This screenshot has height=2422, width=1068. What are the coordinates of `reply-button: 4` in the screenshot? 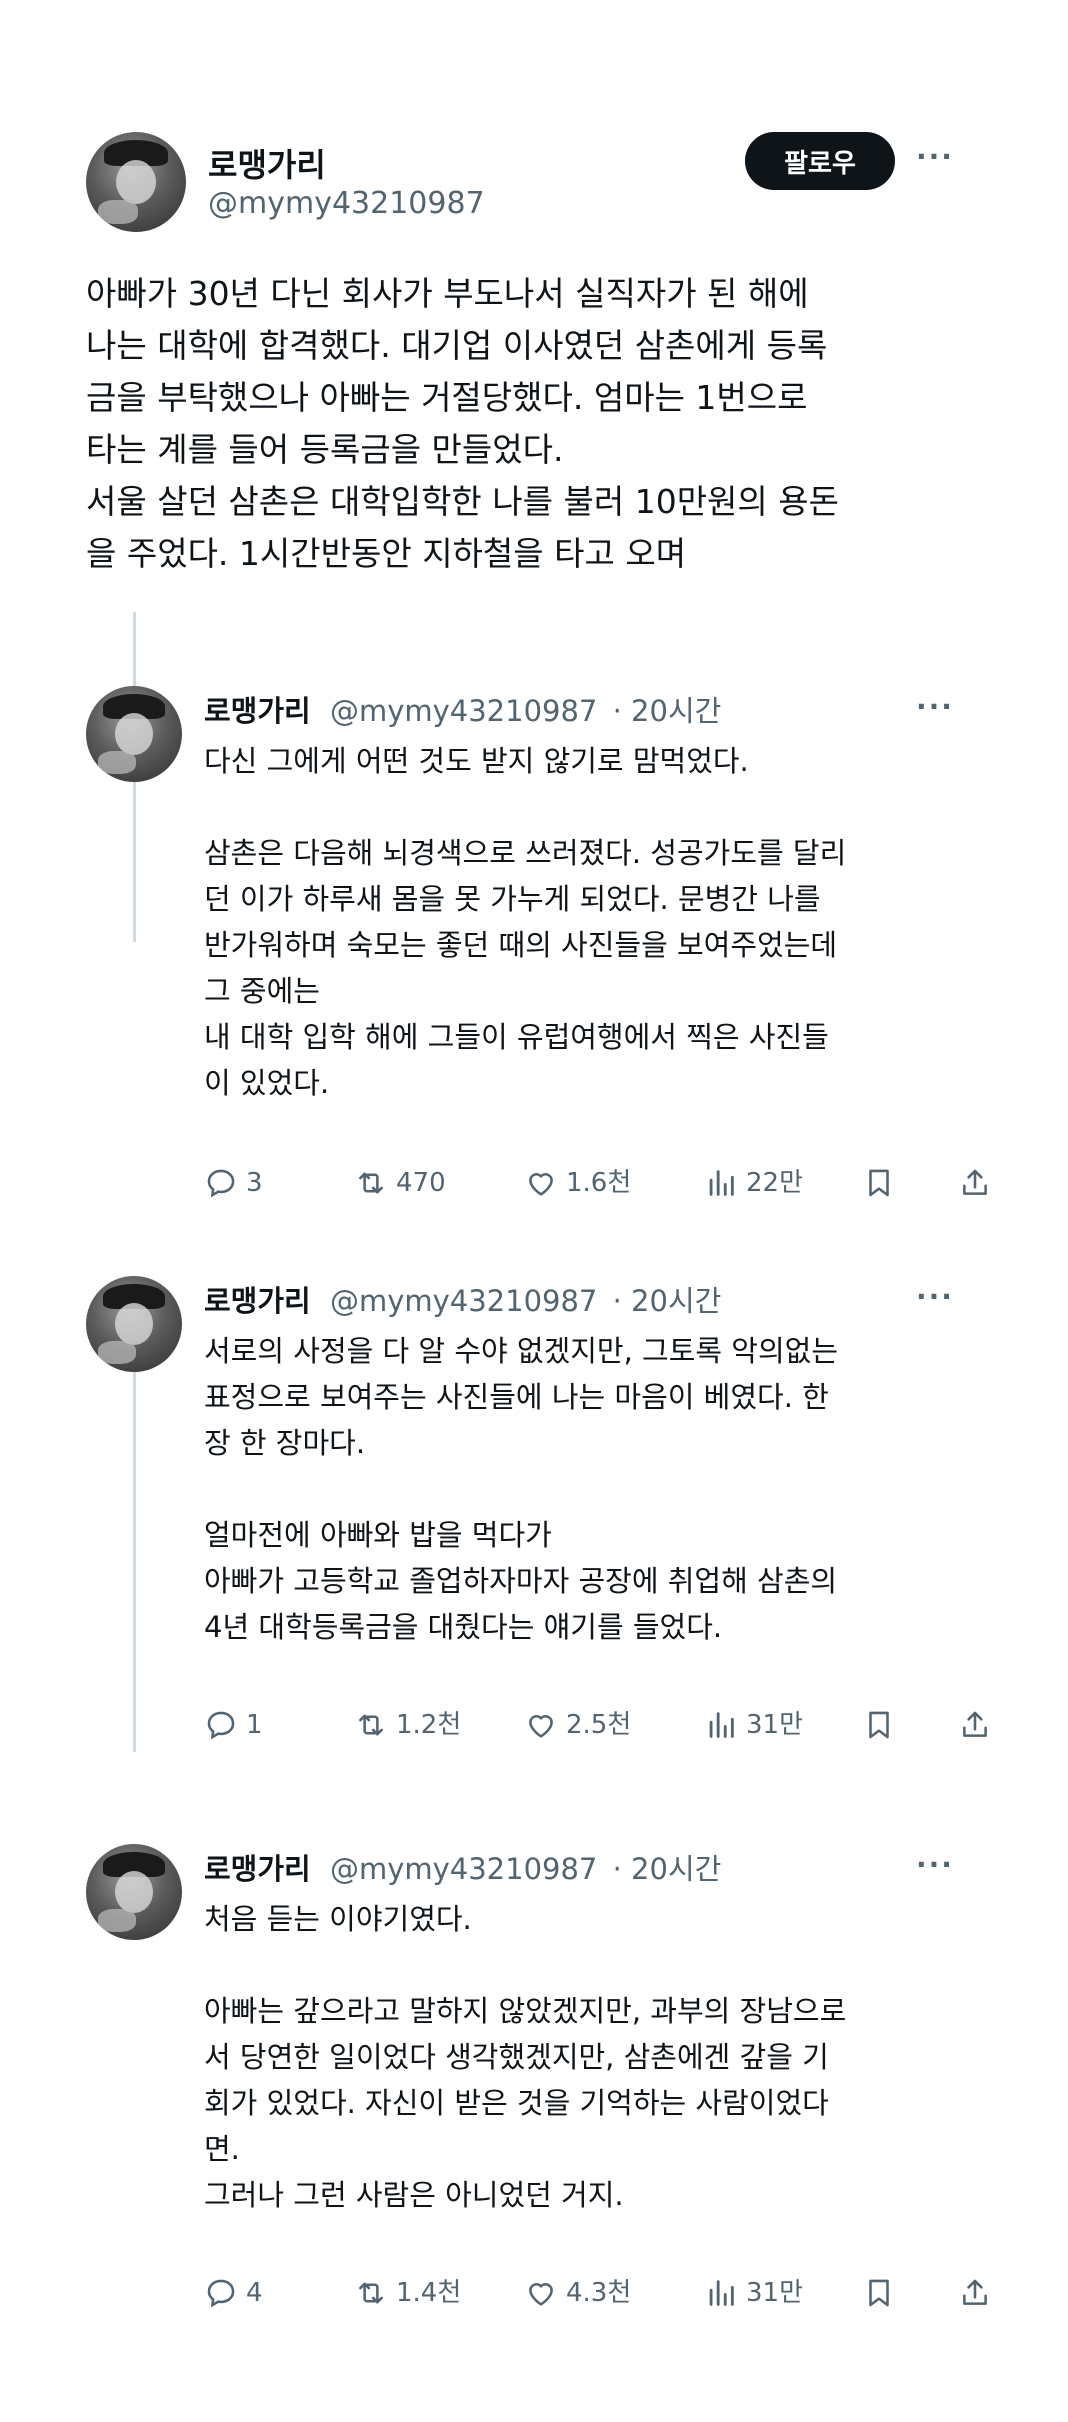 It's located at (233, 2293).